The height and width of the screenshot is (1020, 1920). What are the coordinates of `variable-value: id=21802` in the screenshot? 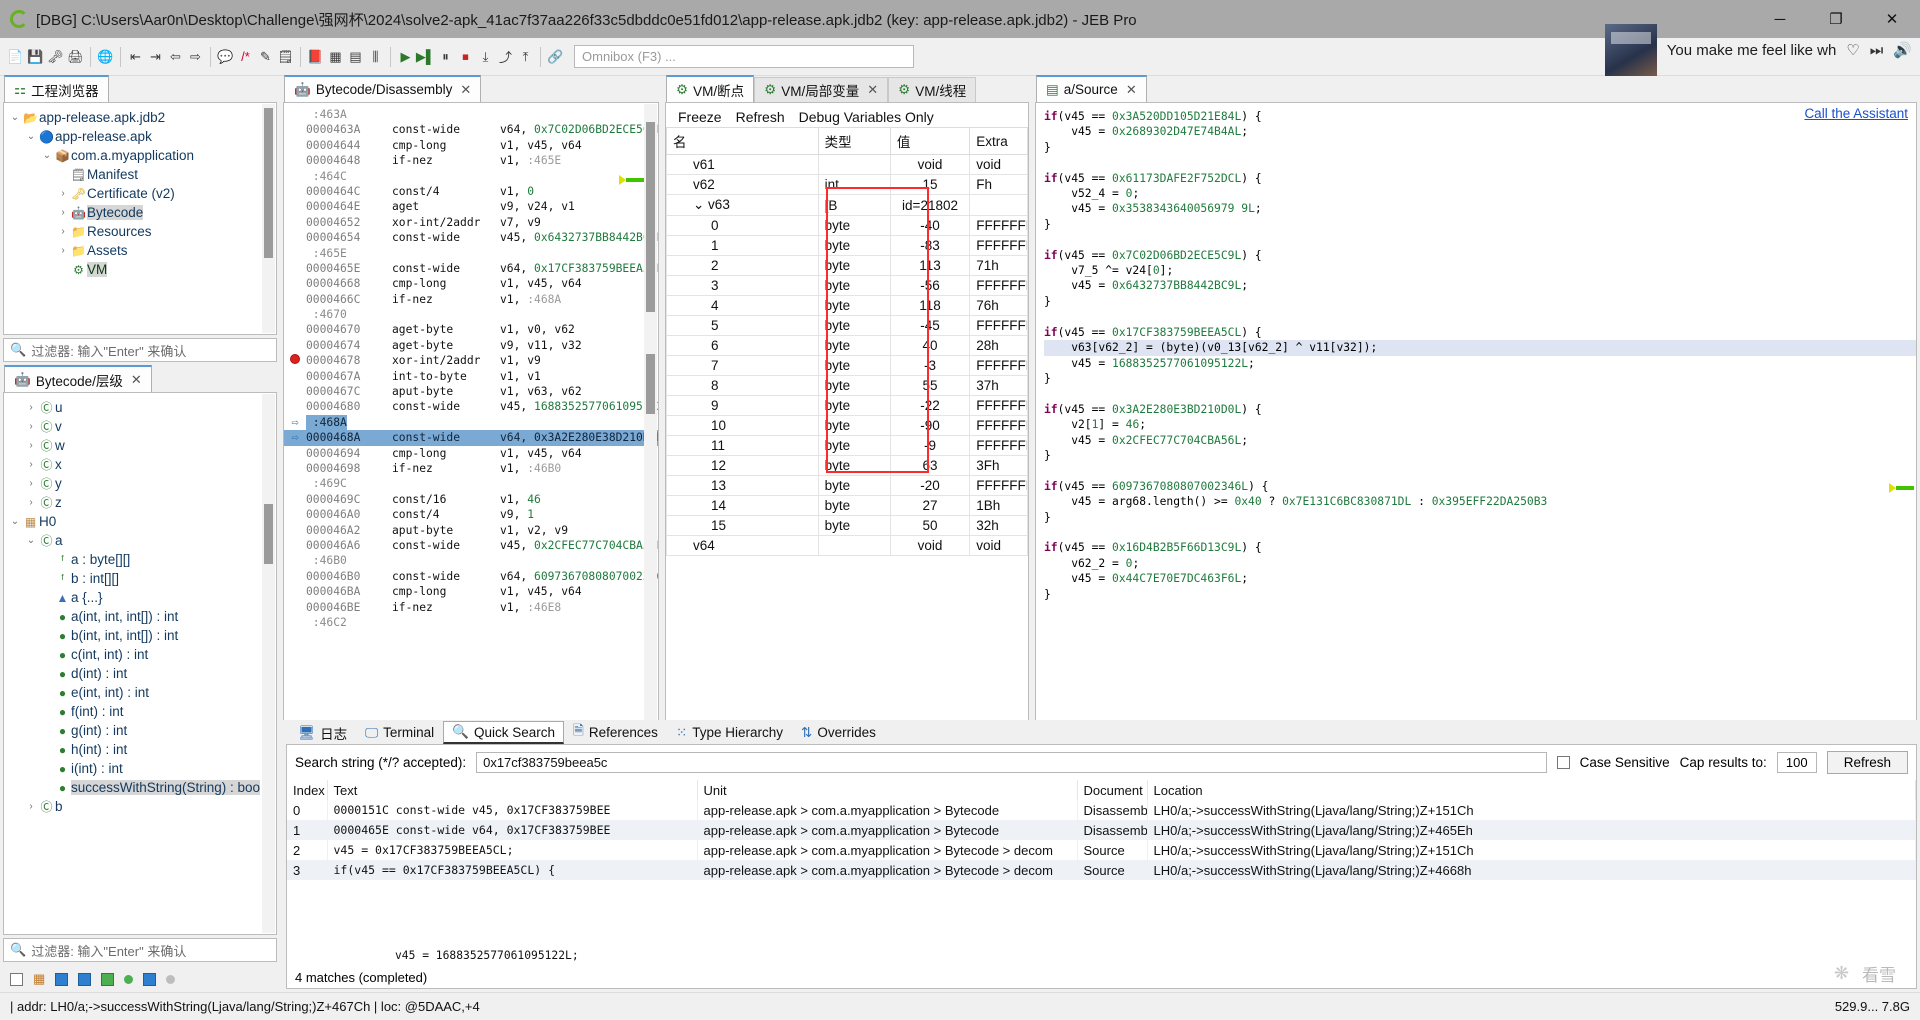 It's located at (930, 205).